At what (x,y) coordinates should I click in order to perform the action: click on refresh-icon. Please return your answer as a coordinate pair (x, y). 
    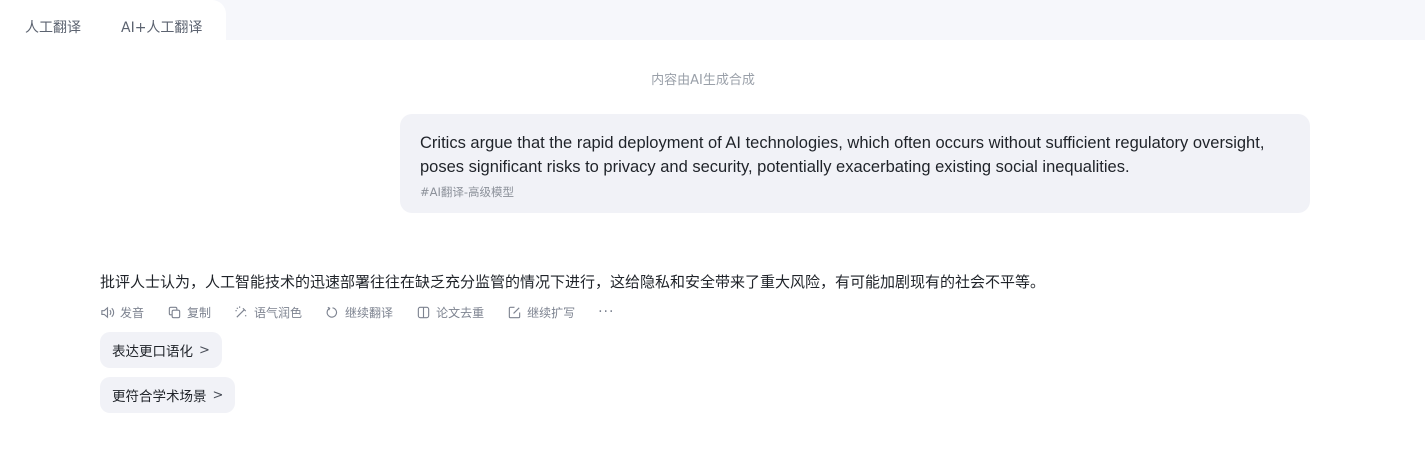
    Looking at the image, I should click on (332, 312).